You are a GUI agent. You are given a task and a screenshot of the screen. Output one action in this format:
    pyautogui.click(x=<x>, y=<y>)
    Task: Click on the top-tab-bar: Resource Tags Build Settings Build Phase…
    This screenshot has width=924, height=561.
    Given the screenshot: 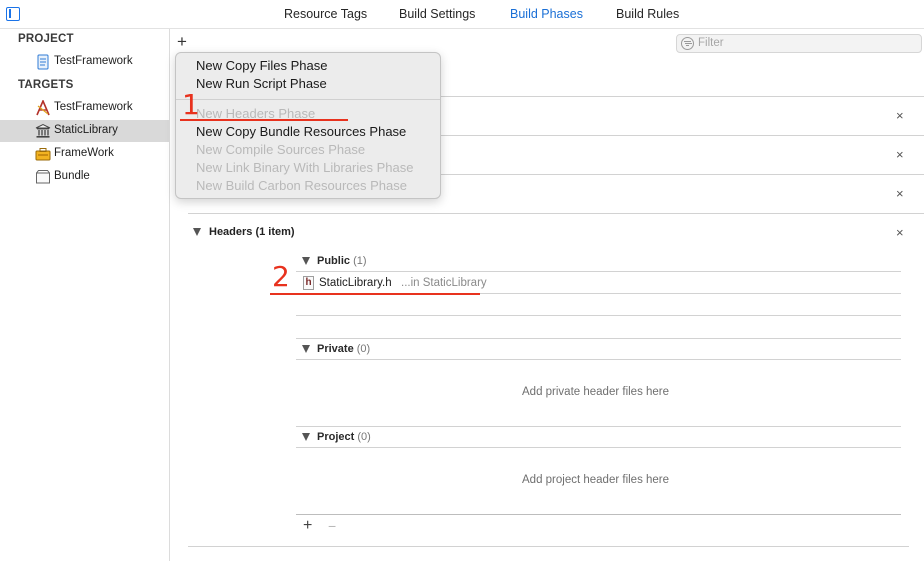 What is the action you would take?
    pyautogui.click(x=462, y=14)
    